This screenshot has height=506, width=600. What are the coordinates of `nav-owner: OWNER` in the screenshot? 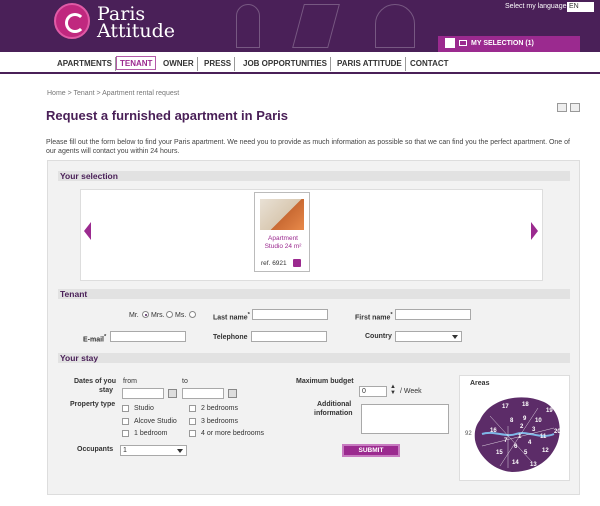 It's located at (179, 64).